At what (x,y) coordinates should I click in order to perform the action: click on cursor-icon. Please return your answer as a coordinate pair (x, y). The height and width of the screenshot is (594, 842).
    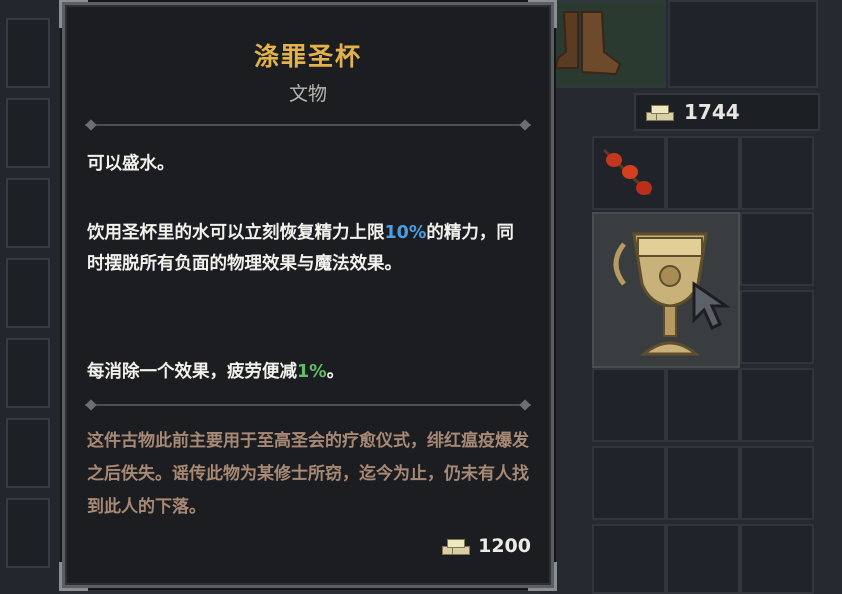
    Looking at the image, I should click on (711, 306).